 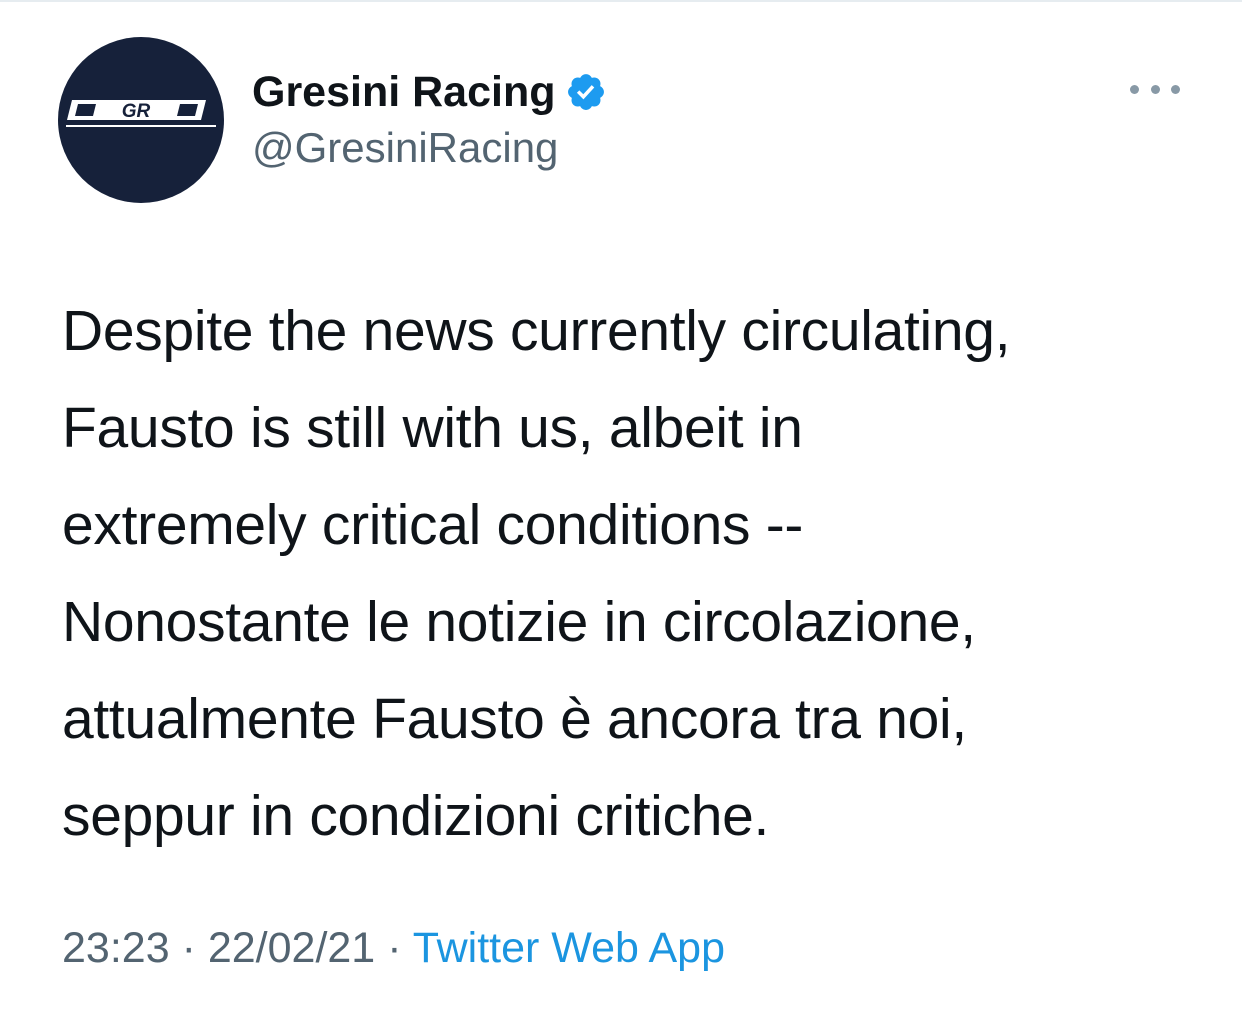 I want to click on user-handle: @GresiniRacing, so click(x=429, y=148).